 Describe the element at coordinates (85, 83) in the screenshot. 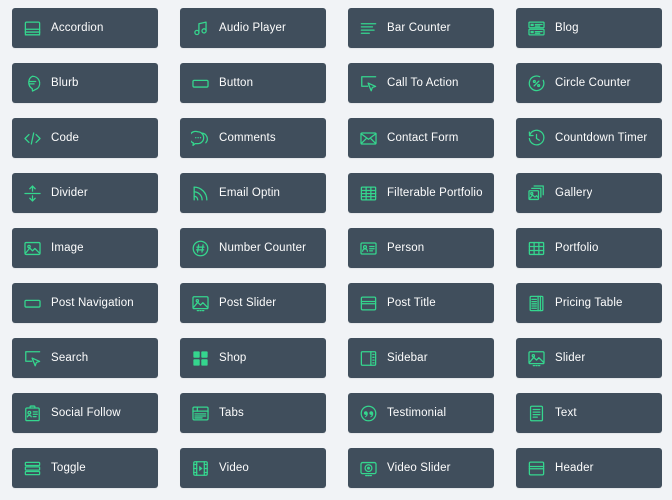

I see `module-card-blurb: Blurb` at that location.